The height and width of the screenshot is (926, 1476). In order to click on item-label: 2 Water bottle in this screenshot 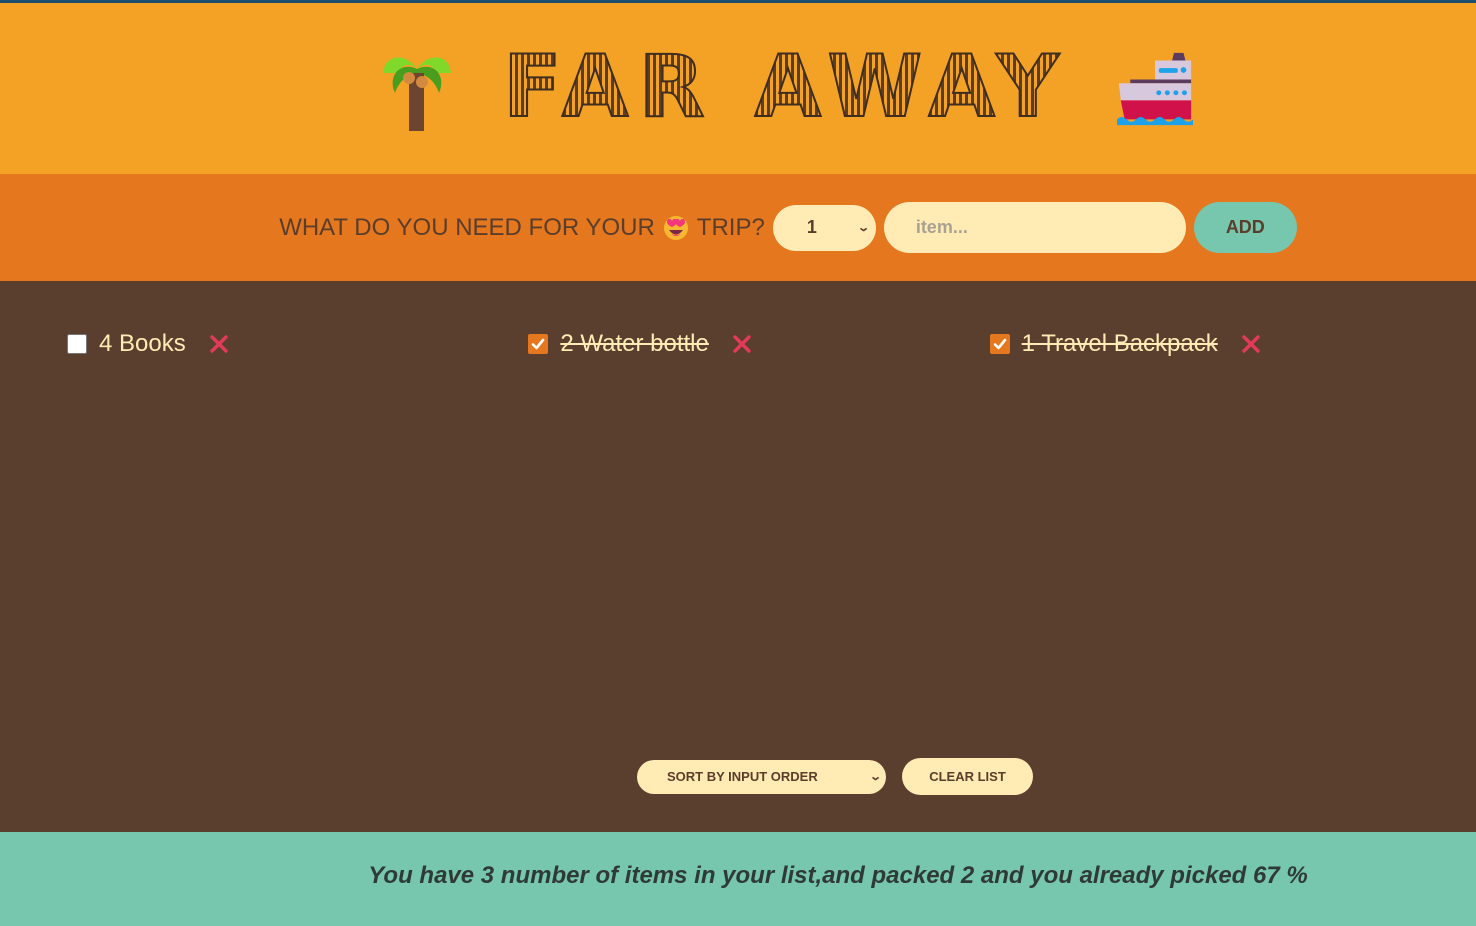, I will do `click(634, 343)`.